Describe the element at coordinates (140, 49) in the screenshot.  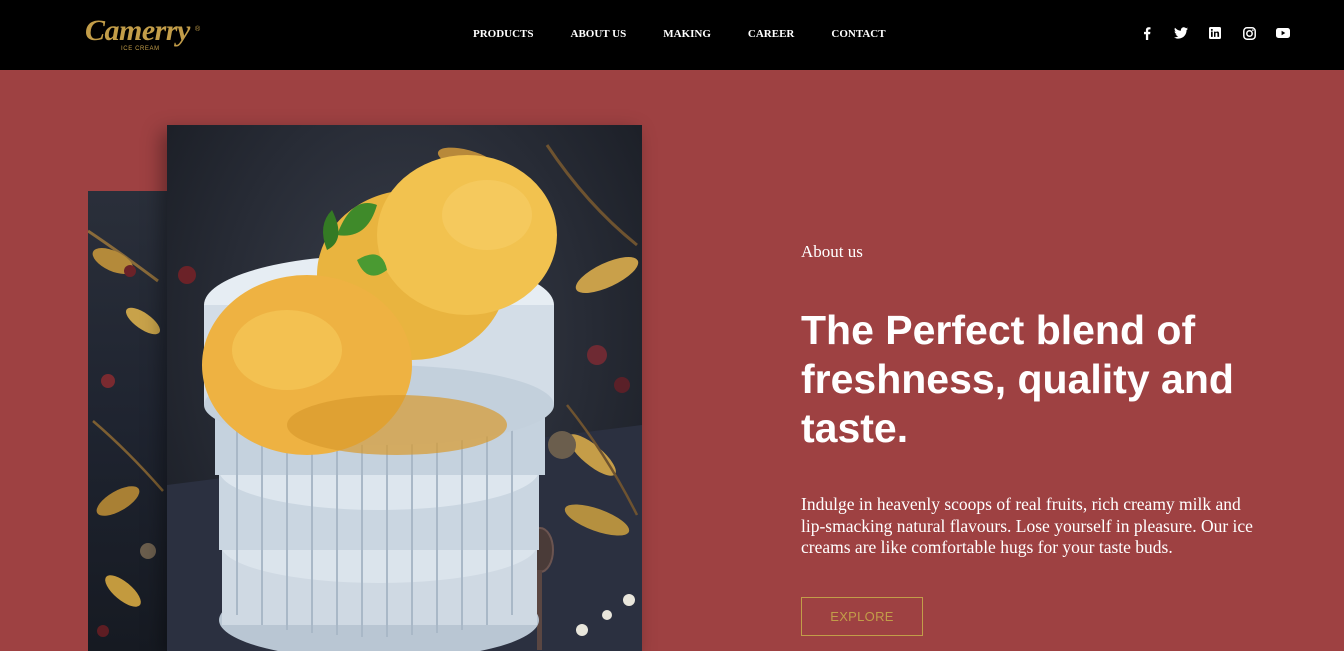
I see `brand-tagline: ICE CREAM` at that location.